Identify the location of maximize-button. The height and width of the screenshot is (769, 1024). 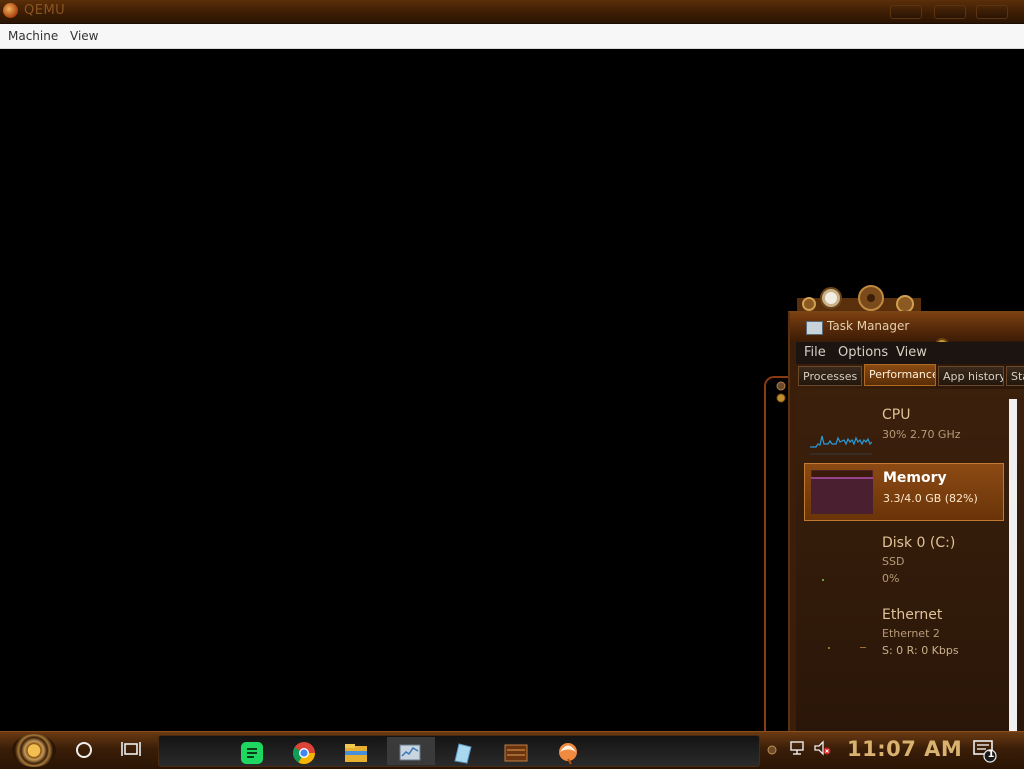
(950, 12).